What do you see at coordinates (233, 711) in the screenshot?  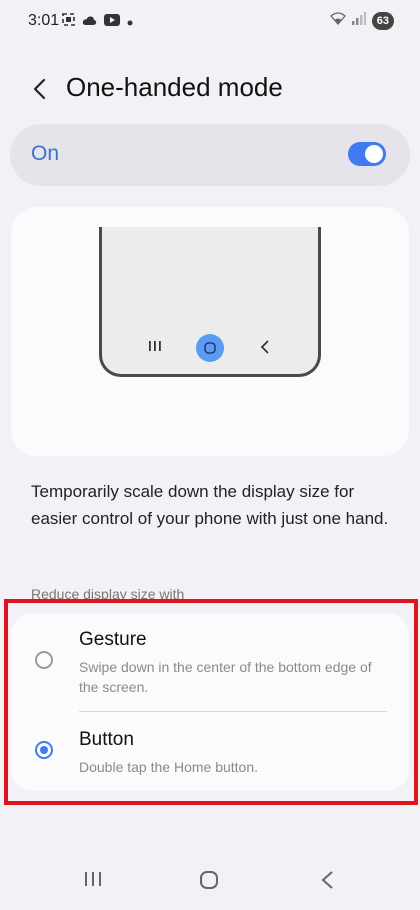 I see `divider` at bounding box center [233, 711].